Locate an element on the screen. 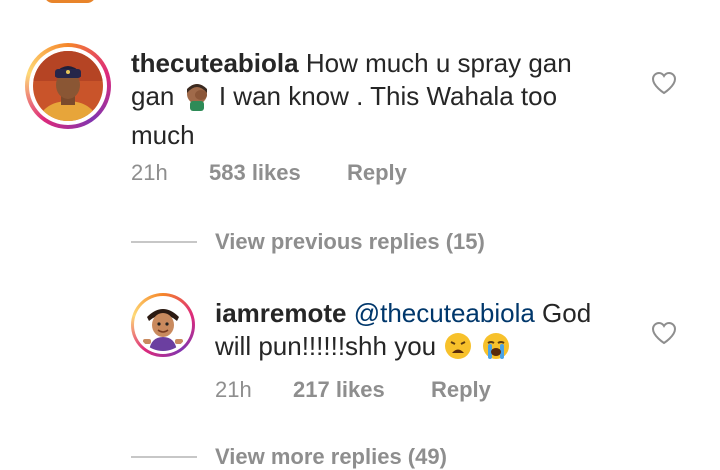 Image resolution: width=720 pixels, height=470 pixels. view-previous-replies-label: View previous replies (15) is located at coordinates (350, 242).